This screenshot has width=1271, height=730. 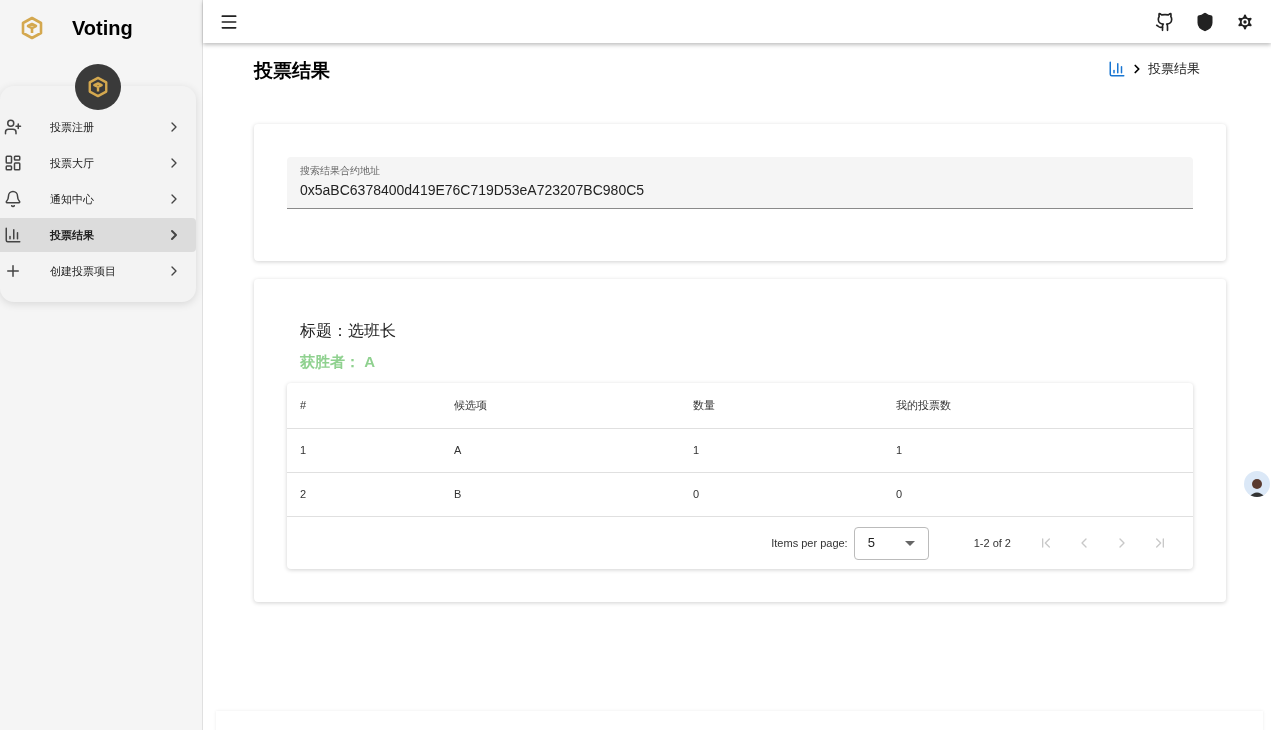 I want to click on winner-label: 获胜者： A, so click(x=337, y=361).